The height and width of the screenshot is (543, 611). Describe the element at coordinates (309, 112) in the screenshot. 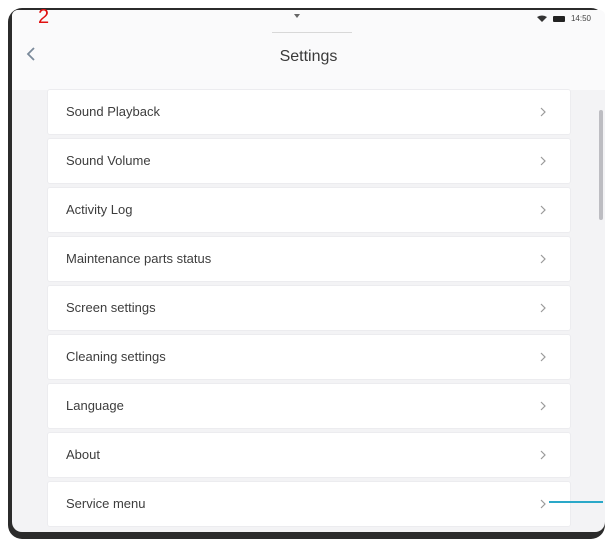

I see `menu-item-sound-playback: Sound Playback` at that location.